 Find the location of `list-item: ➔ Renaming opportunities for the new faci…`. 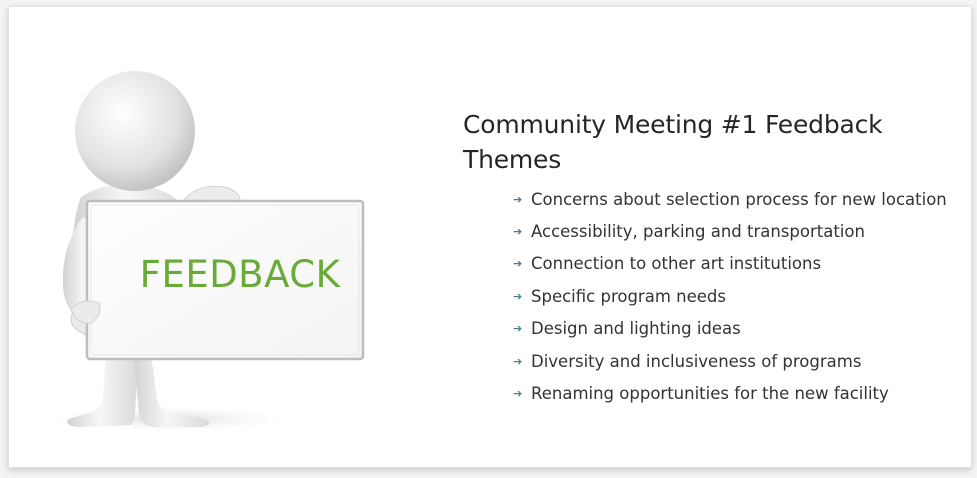

list-item: ➔ Renaming opportunities for the new faci… is located at coordinates (730, 393).